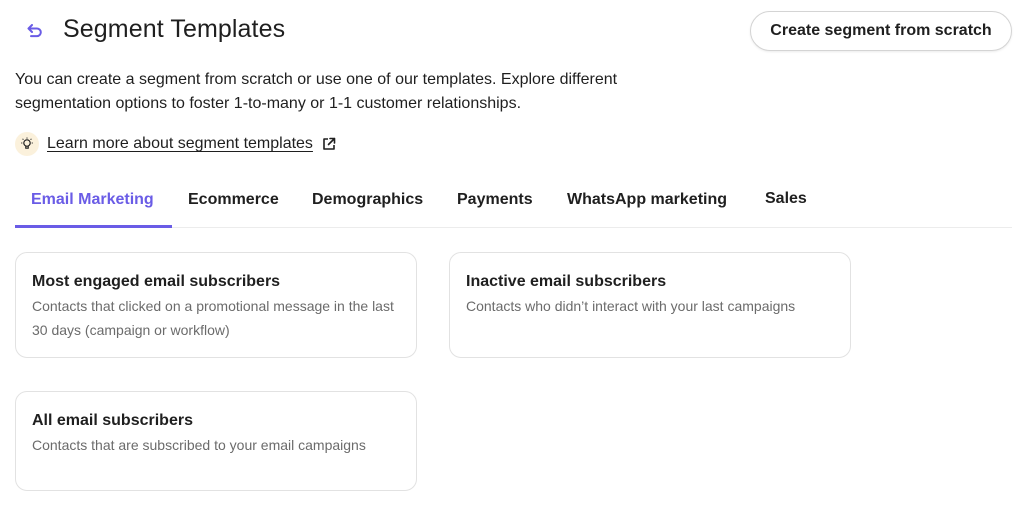 The width and height of the screenshot is (1024, 519). Describe the element at coordinates (174, 29) in the screenshot. I see `page-title: Segment Templates` at that location.